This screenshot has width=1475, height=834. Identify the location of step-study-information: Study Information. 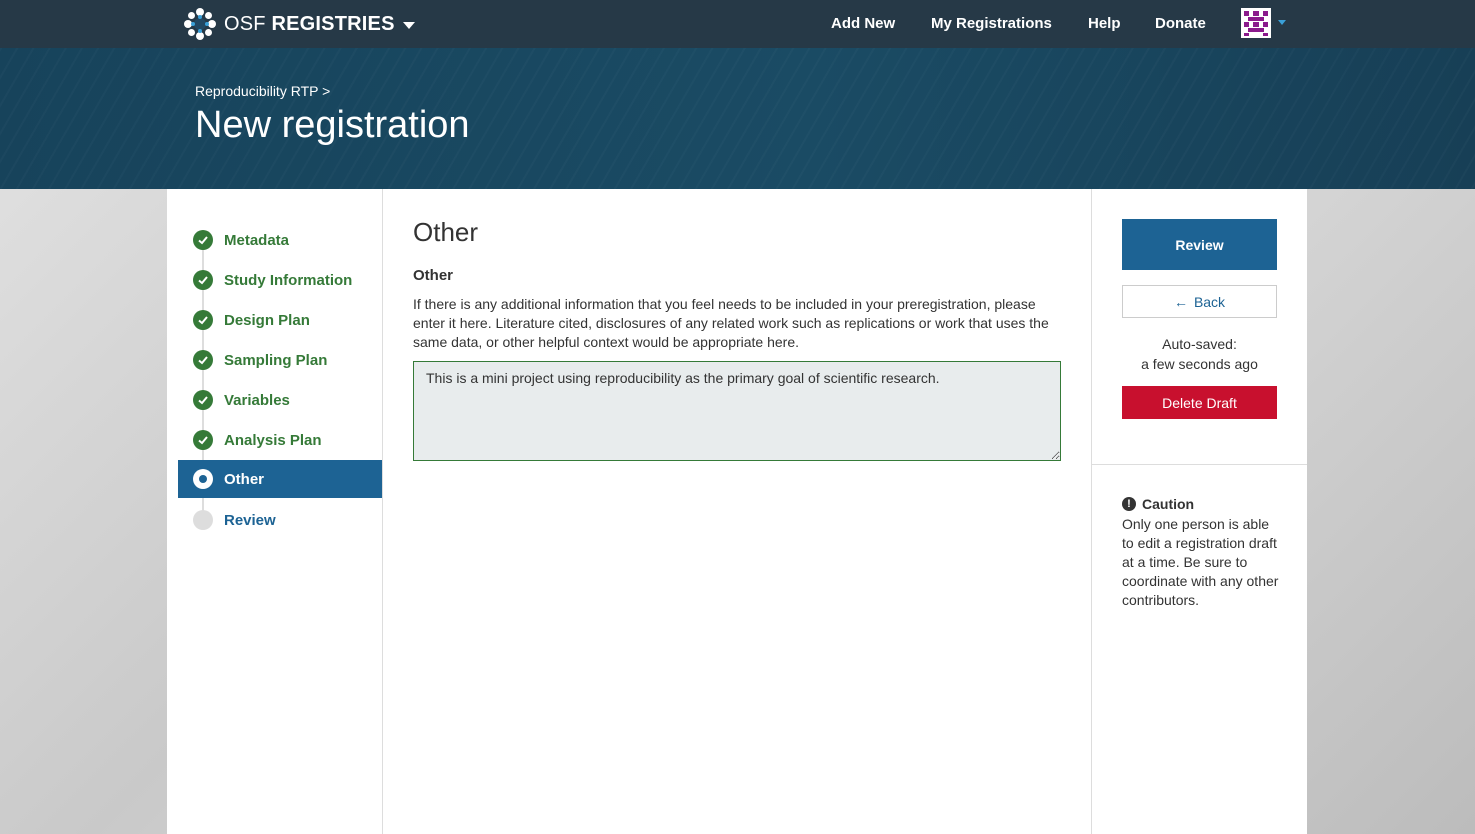
(280, 280).